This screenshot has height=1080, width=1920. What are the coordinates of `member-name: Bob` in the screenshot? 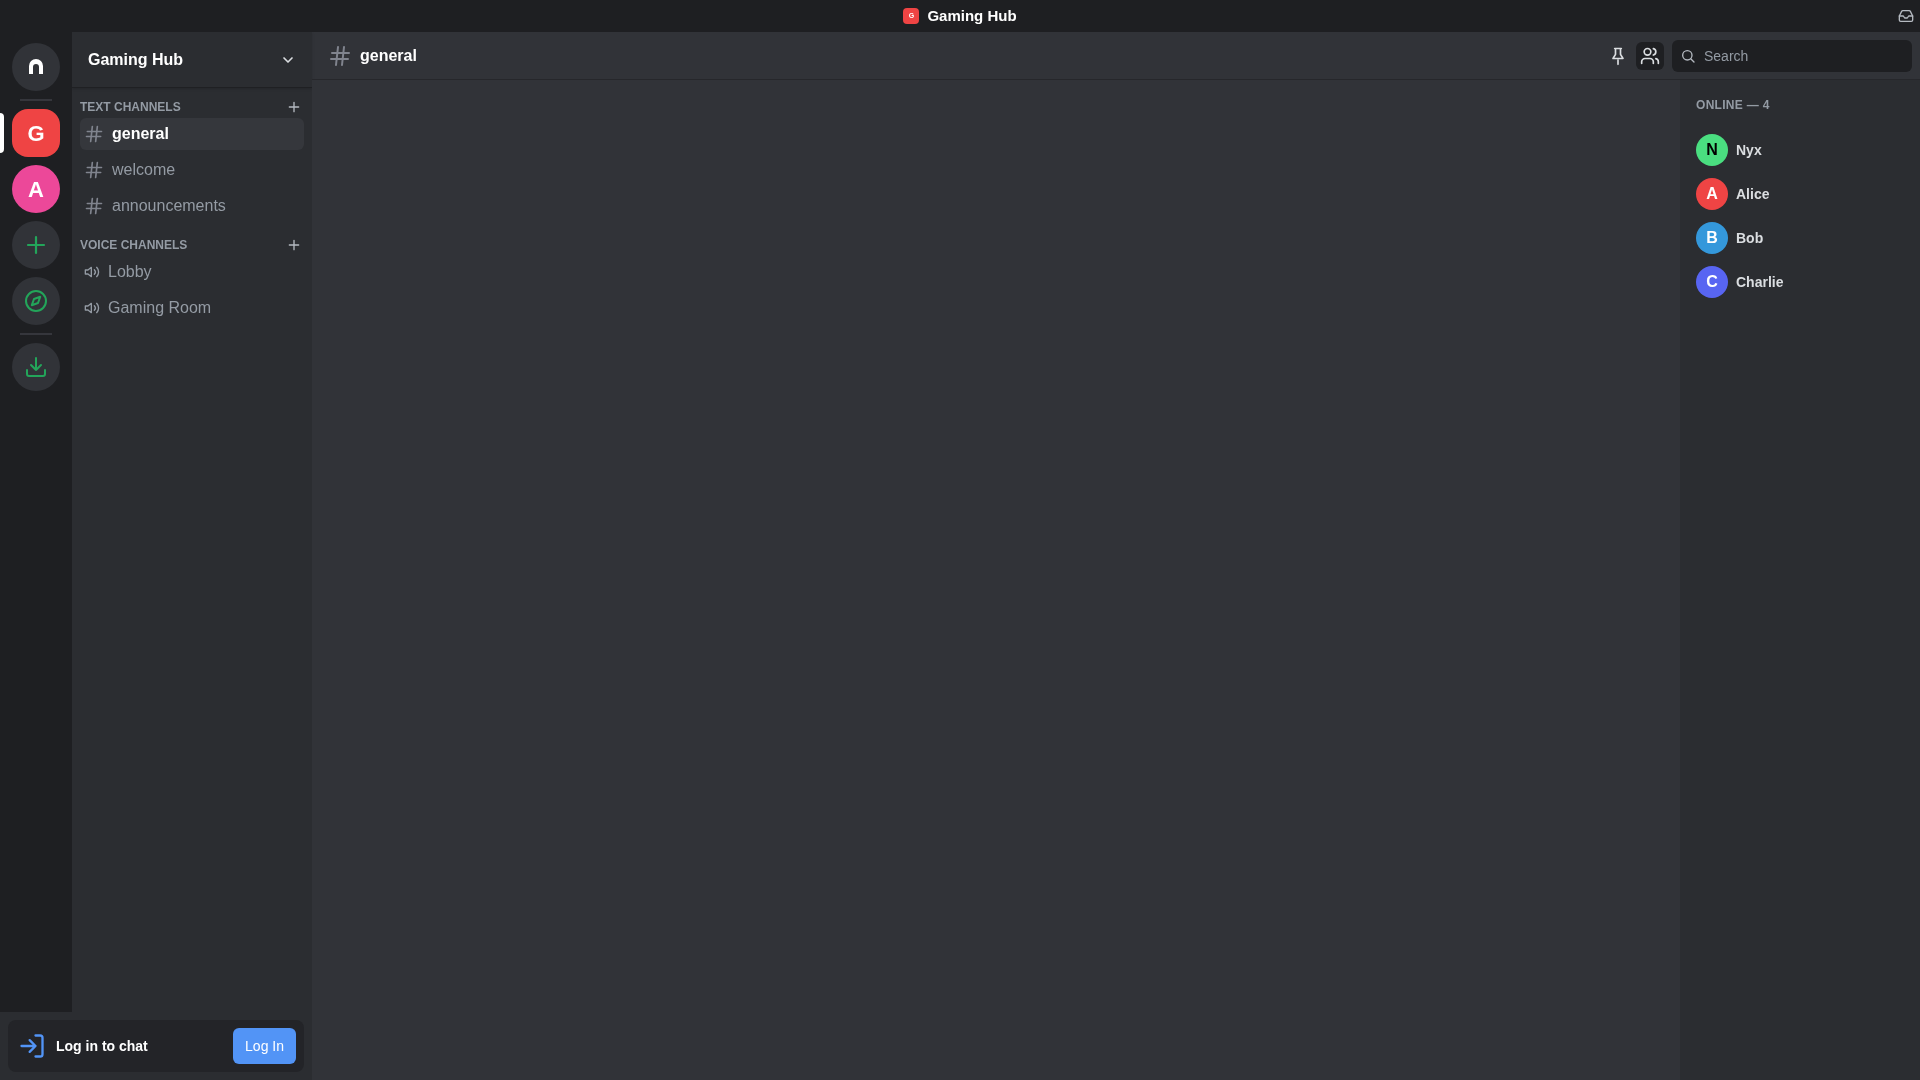 It's located at (1750, 238).